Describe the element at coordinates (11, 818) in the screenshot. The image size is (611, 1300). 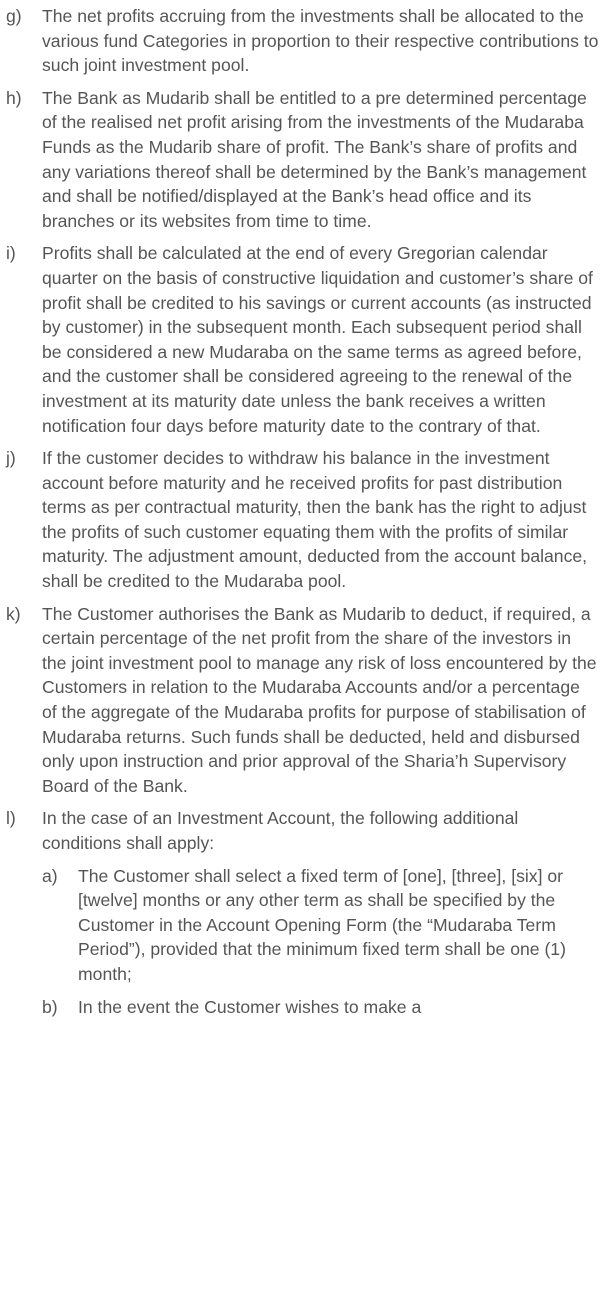
I see `clause-marker: l)` at that location.